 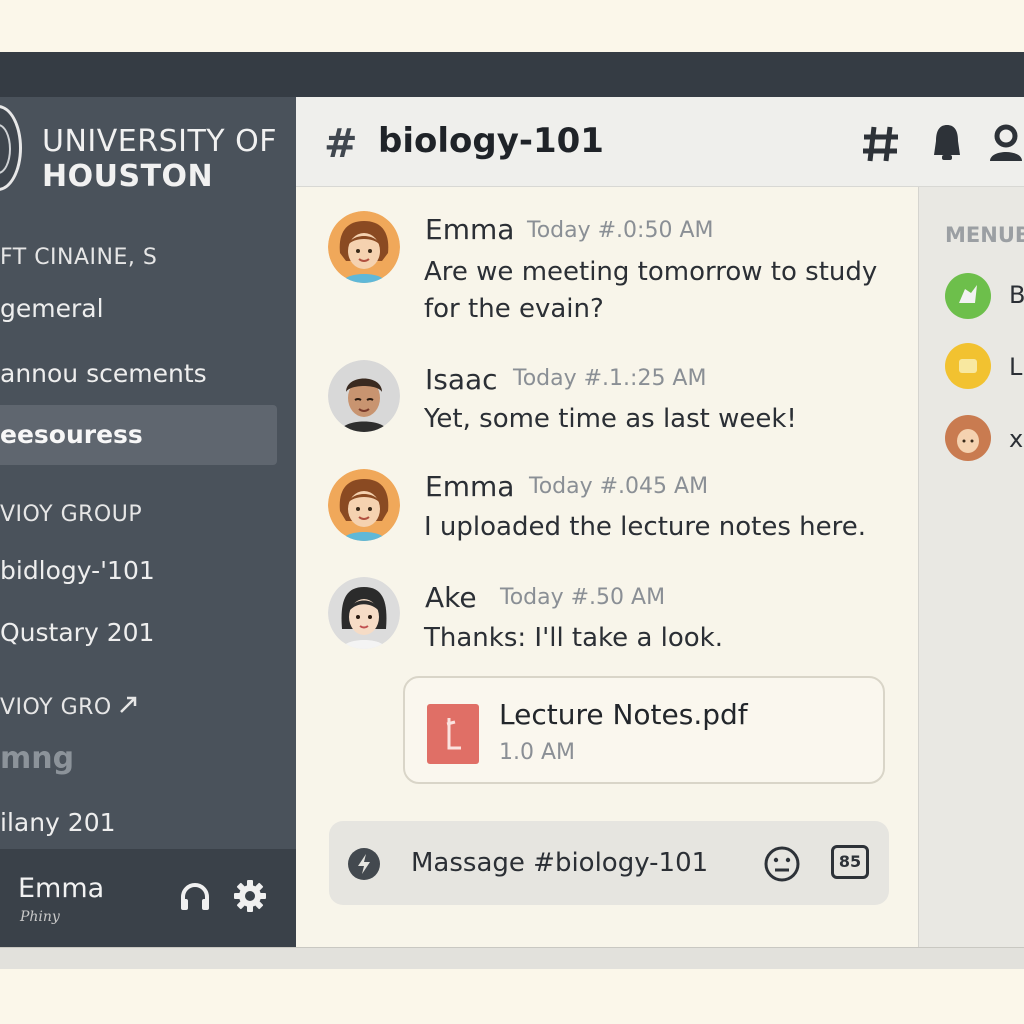 I want to click on member-name: х, so click(x=1016, y=439).